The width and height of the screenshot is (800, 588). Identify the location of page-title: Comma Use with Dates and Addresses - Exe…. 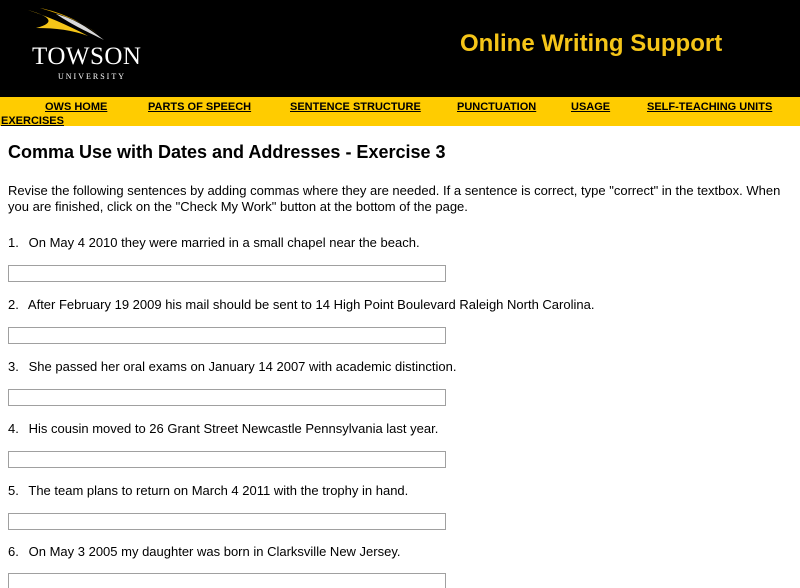
(227, 152).